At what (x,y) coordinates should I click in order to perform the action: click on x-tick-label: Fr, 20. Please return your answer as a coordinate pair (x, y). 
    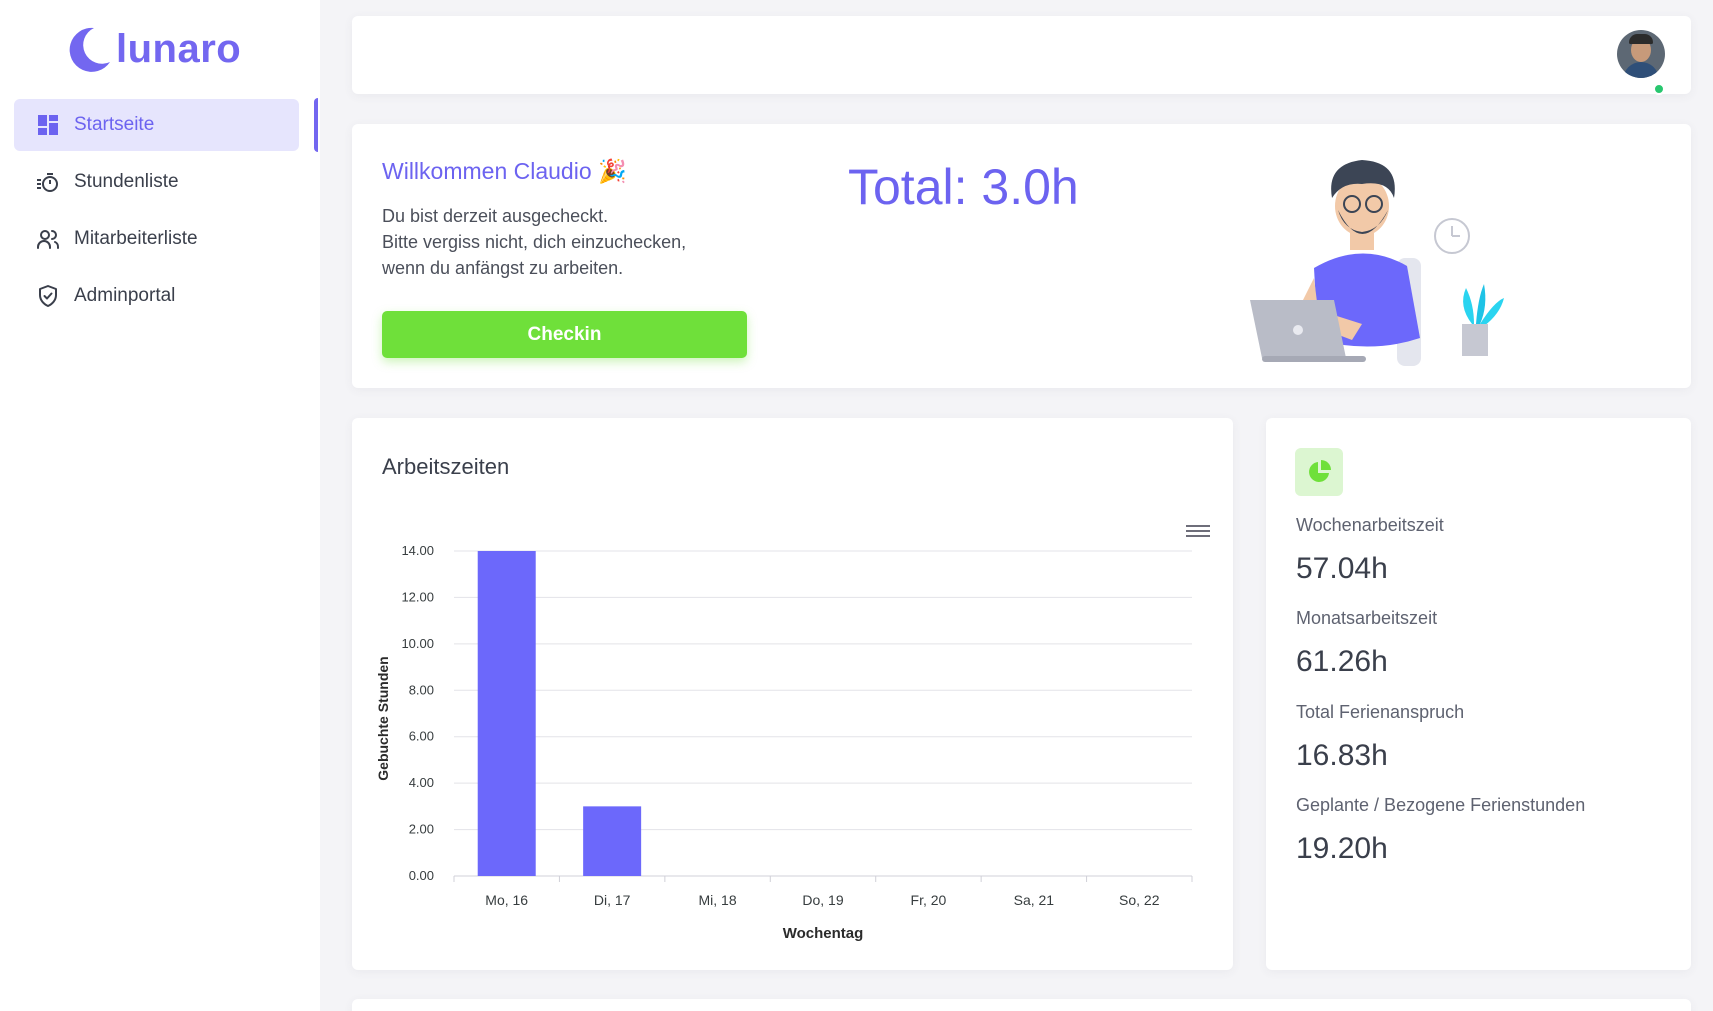
    Looking at the image, I should click on (929, 900).